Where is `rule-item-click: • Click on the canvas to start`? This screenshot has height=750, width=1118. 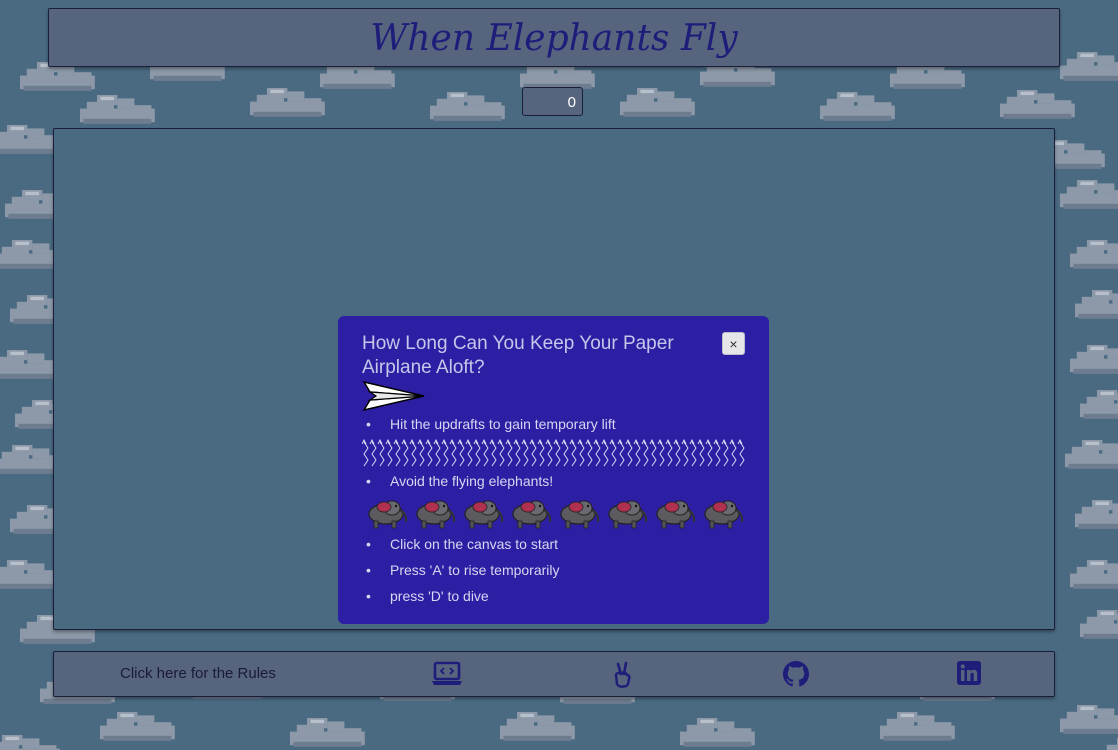 rule-item-click: • Click on the canvas to start is located at coordinates (462, 544).